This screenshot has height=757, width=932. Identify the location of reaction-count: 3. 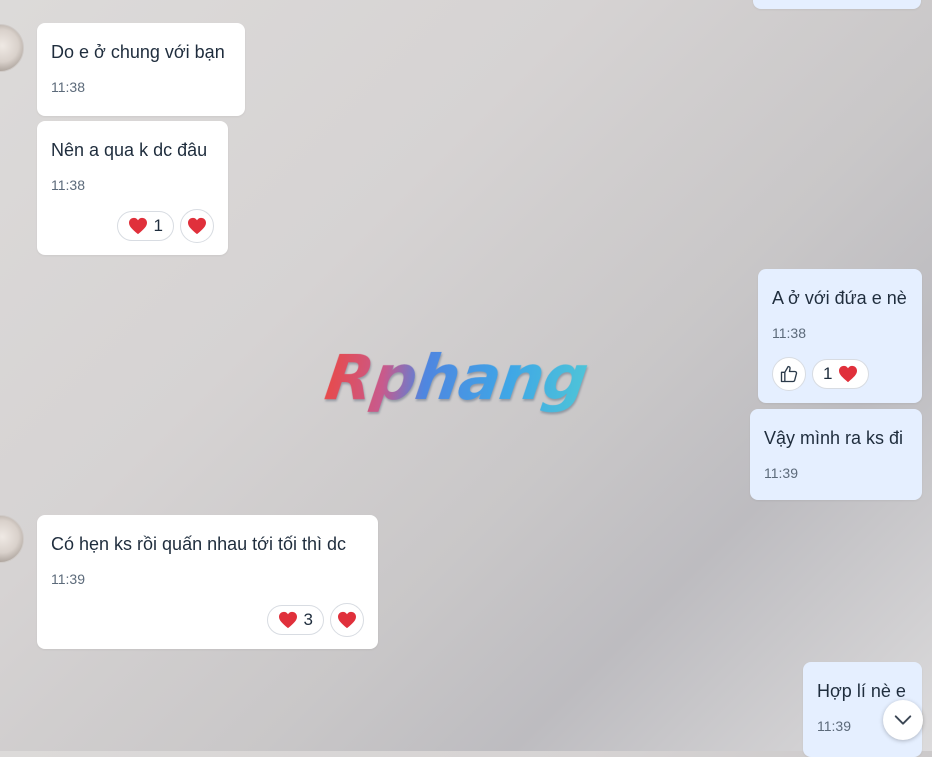
(308, 619).